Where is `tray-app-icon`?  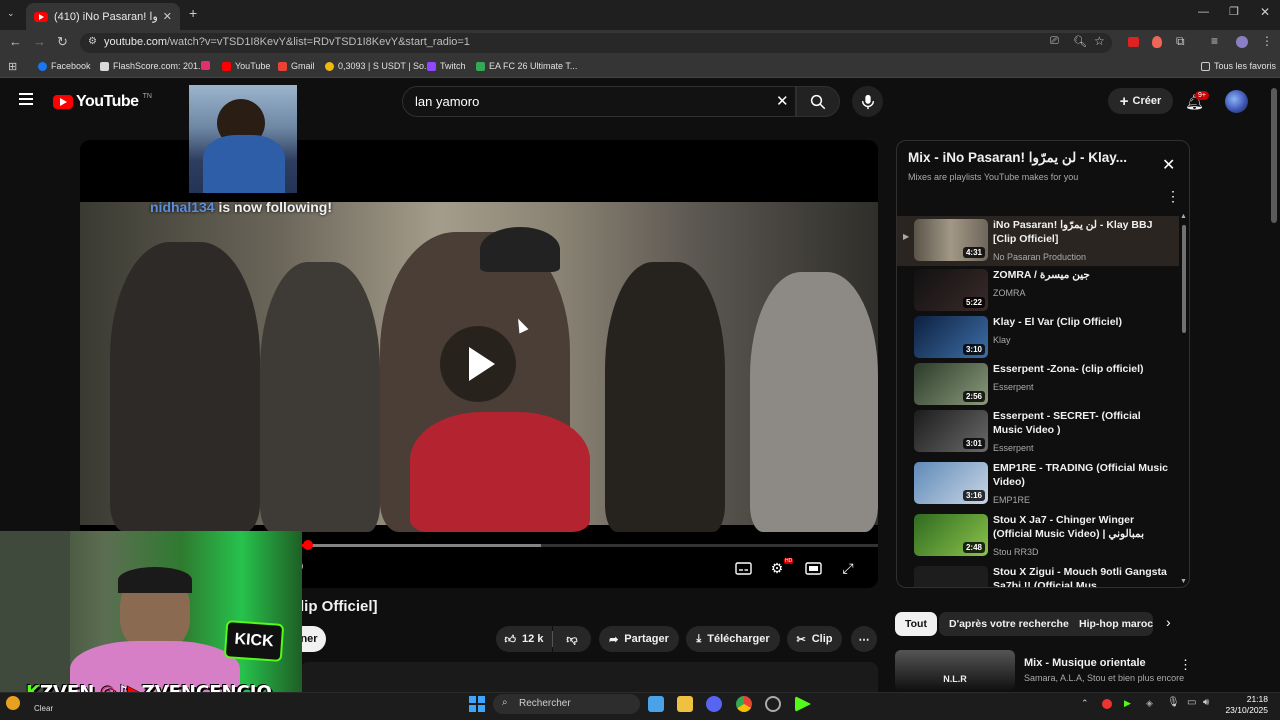
tray-app-icon is located at coordinates (1107, 704).